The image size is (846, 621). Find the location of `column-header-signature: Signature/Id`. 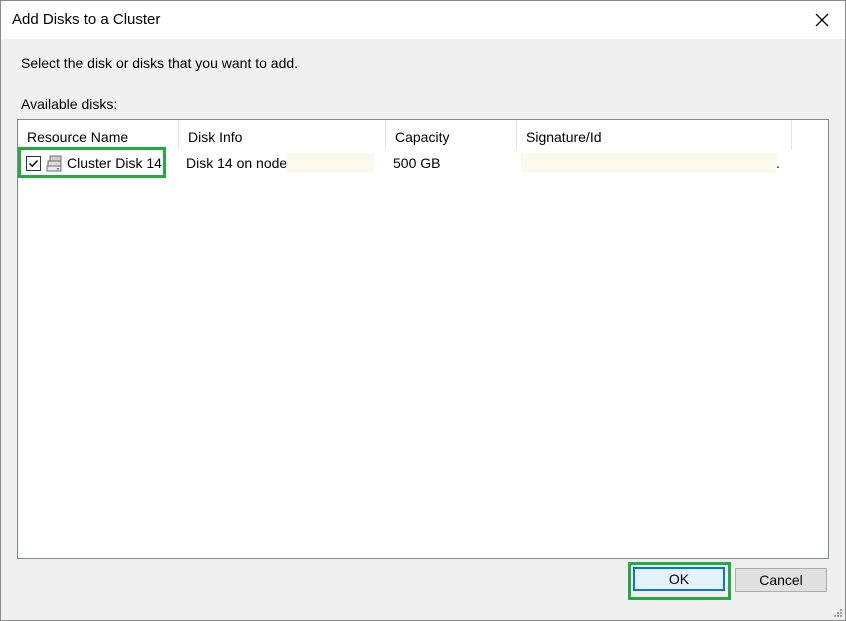

column-header-signature: Signature/Id is located at coordinates (654, 135).